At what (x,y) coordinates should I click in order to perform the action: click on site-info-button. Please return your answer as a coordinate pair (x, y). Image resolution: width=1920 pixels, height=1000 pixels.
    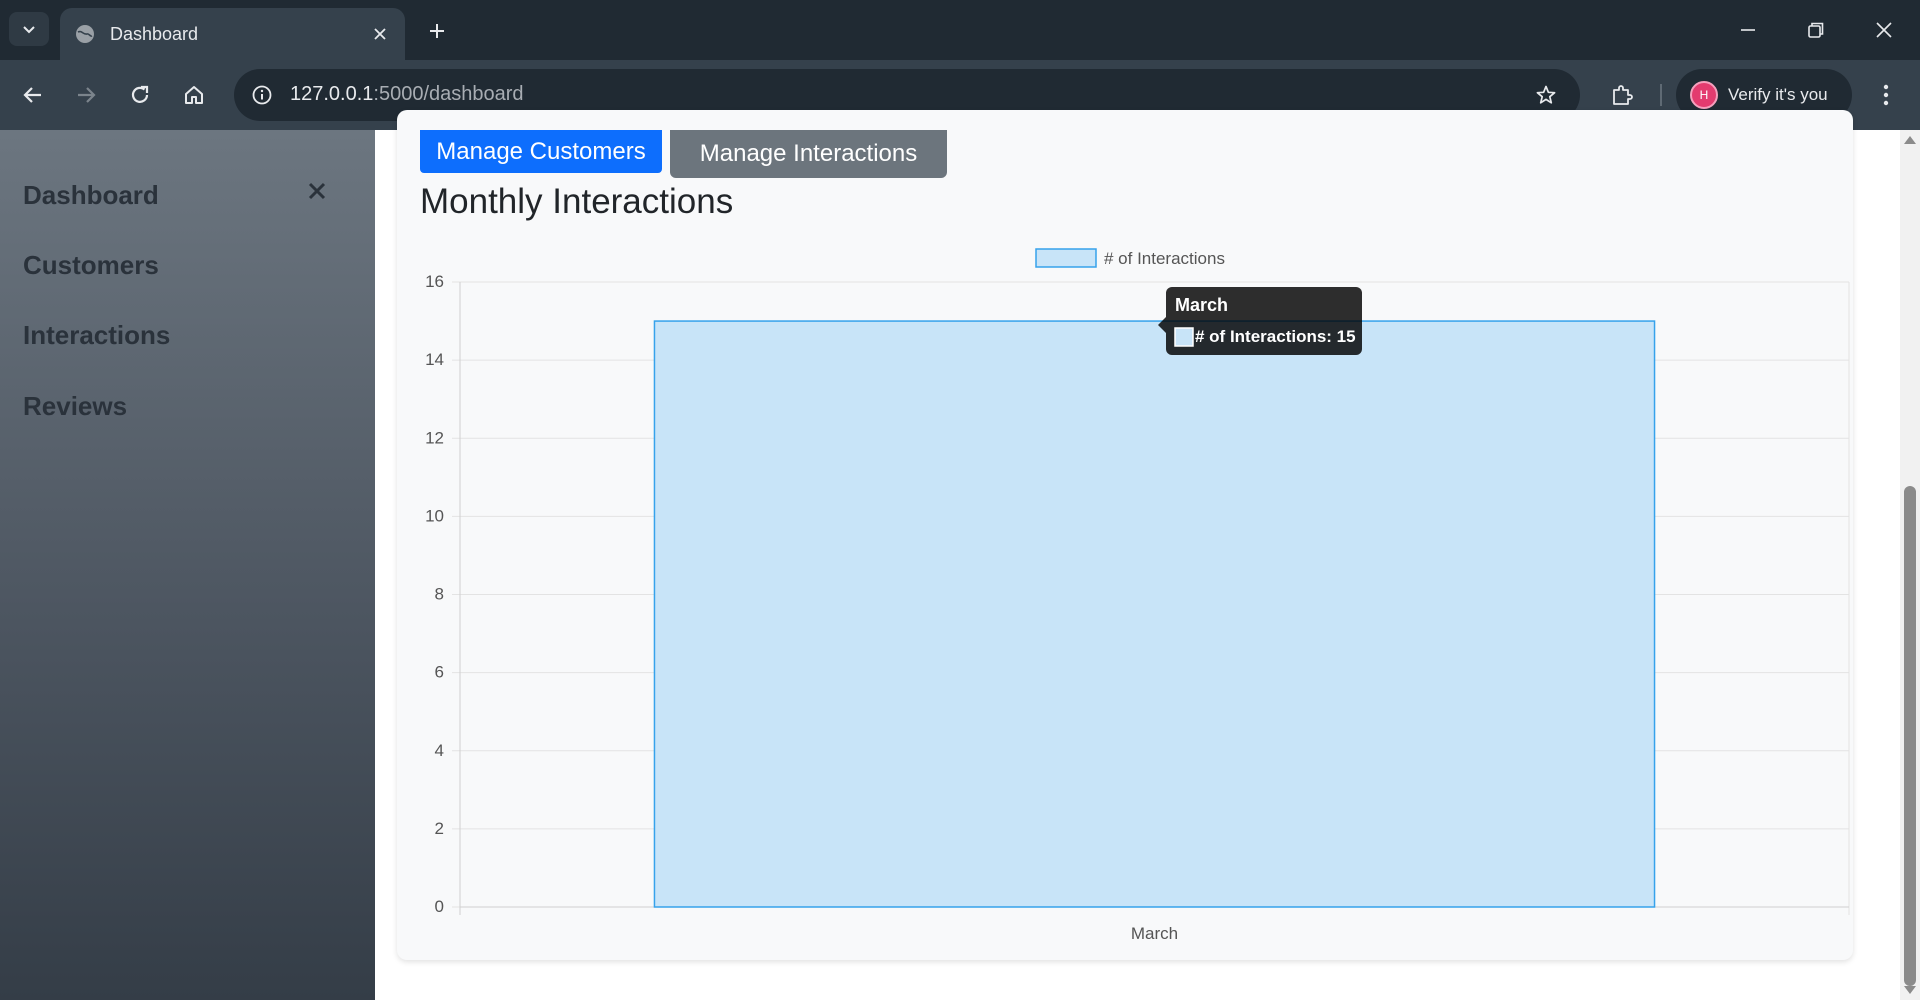
    Looking at the image, I should click on (262, 95).